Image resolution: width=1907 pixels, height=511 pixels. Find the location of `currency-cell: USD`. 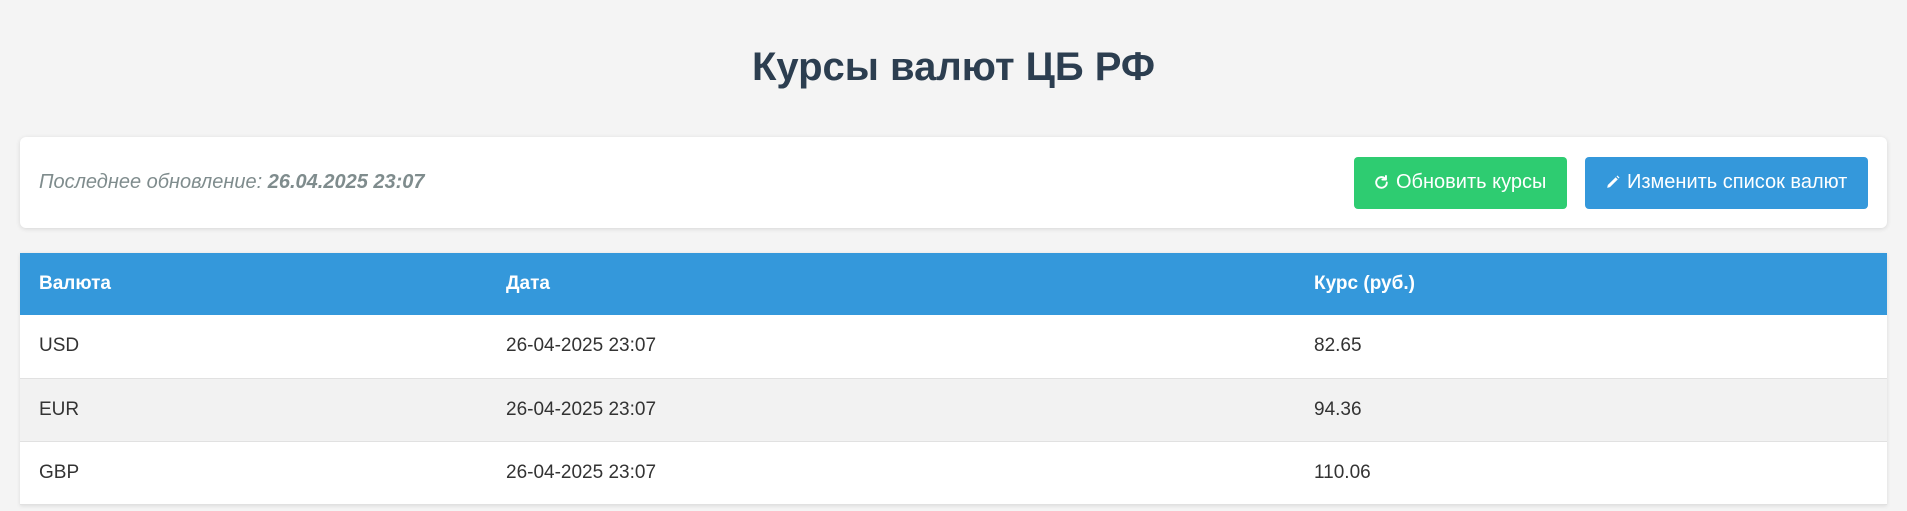

currency-cell: USD is located at coordinates (253, 347).